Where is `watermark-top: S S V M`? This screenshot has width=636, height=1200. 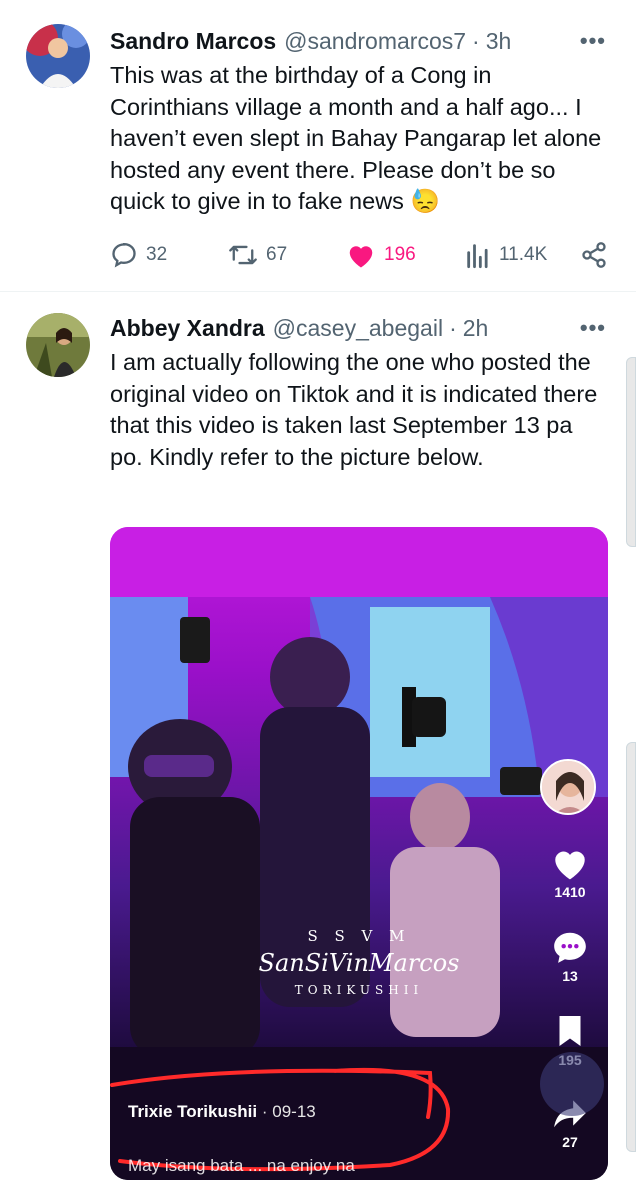
watermark-top: S S V M is located at coordinates (359, 936).